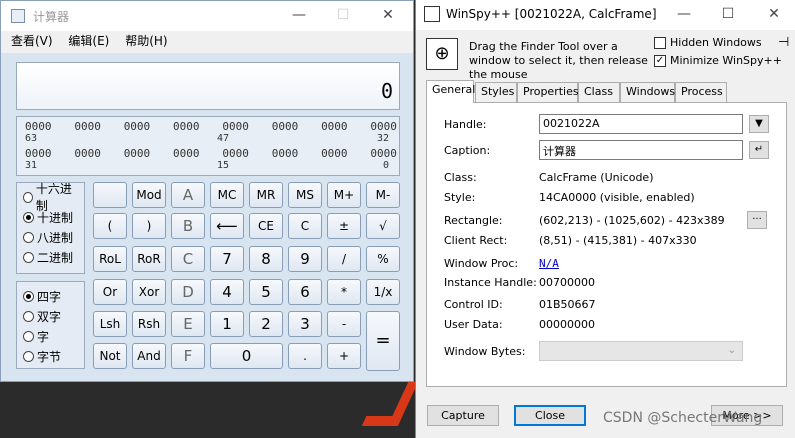 This screenshot has width=795, height=438. Describe the element at coordinates (50, 237) in the screenshot. I see `radio-oct: 八进制` at that location.